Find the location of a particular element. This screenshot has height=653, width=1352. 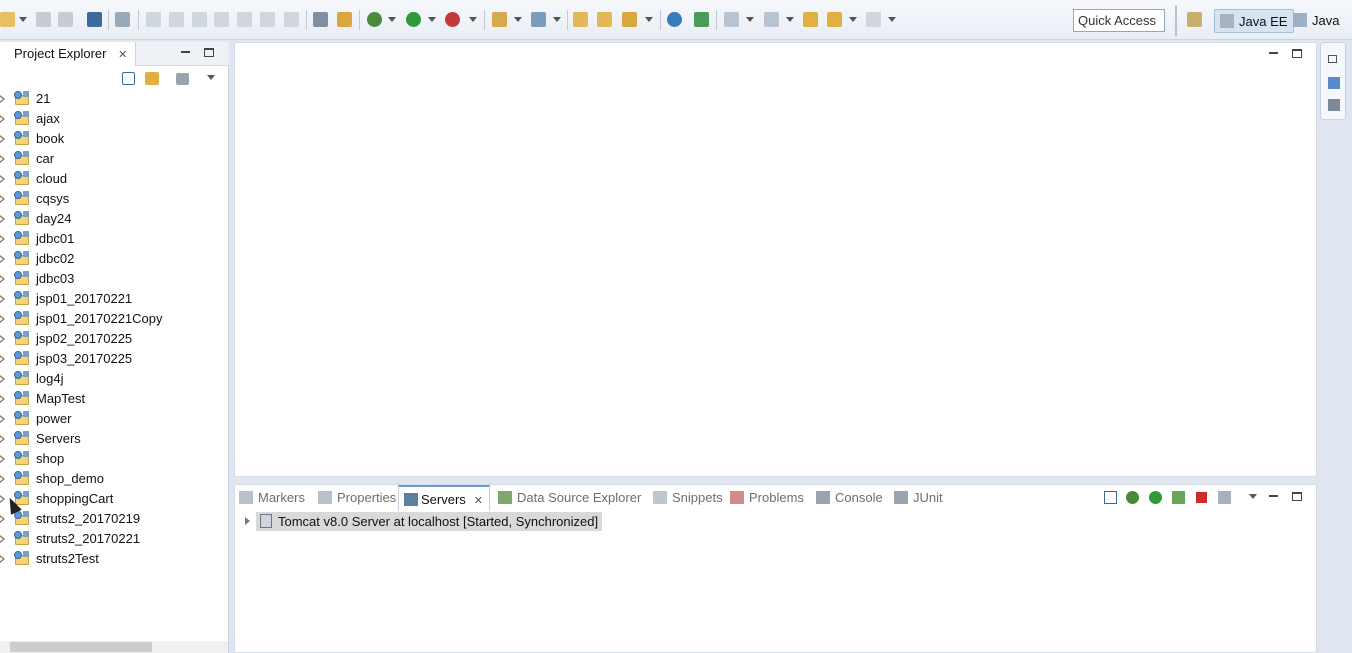

back-icon is located at coordinates (834, 19).